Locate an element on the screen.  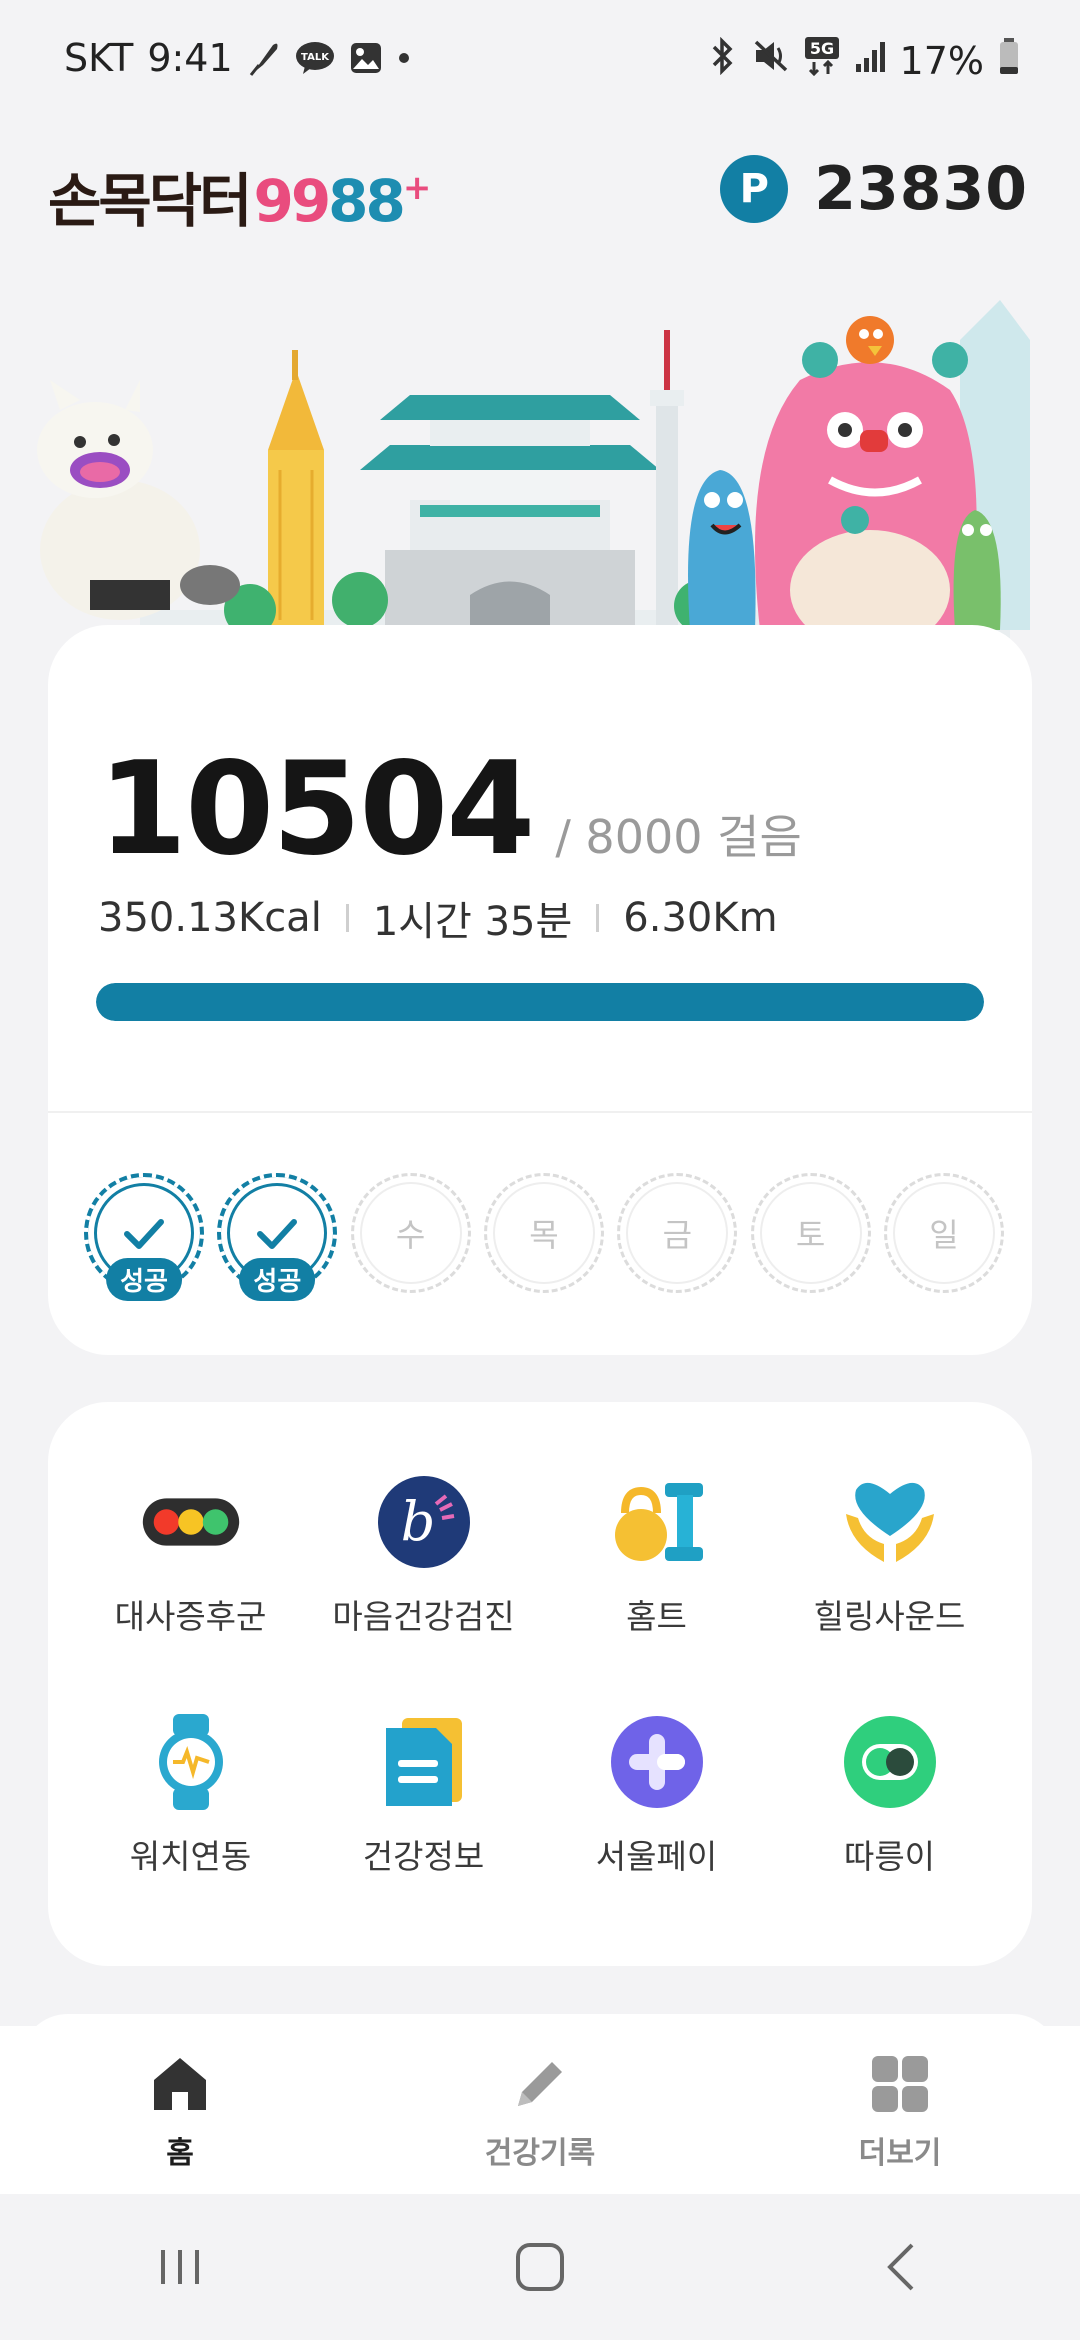
kakaotalk-icon: TALK is located at coordinates (315, 58).